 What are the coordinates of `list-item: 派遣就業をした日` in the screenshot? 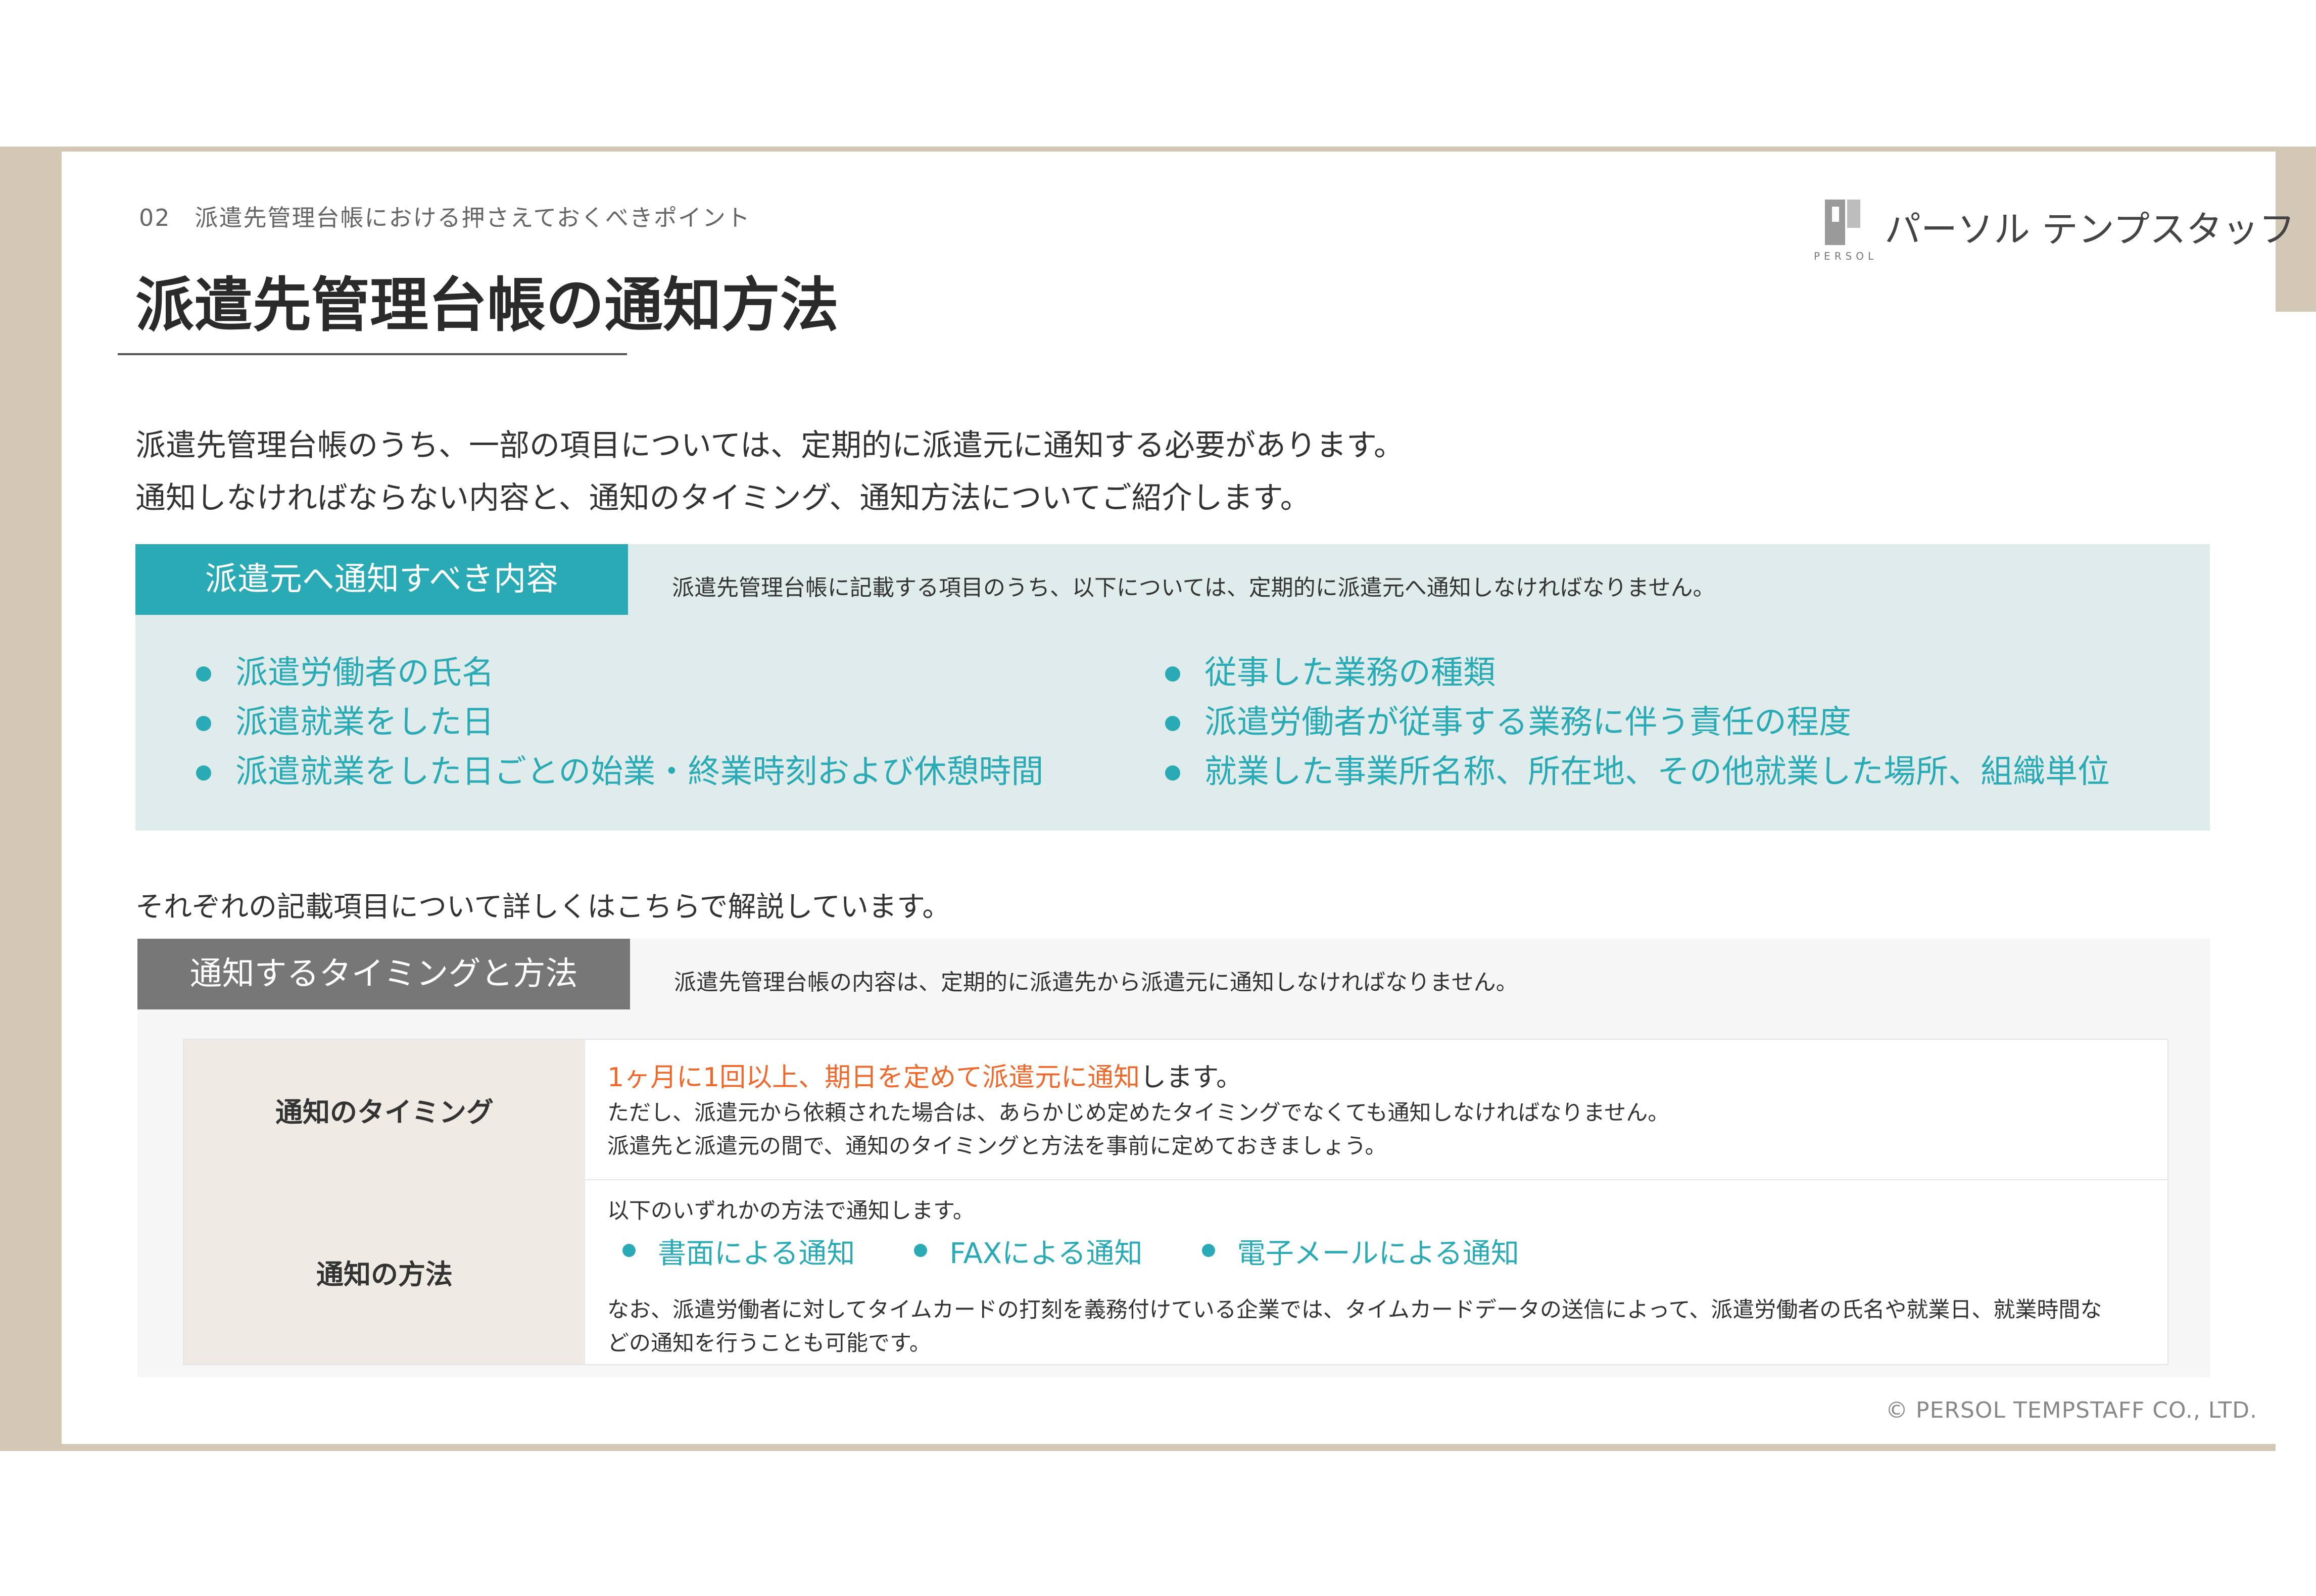 It's located at (619, 722).